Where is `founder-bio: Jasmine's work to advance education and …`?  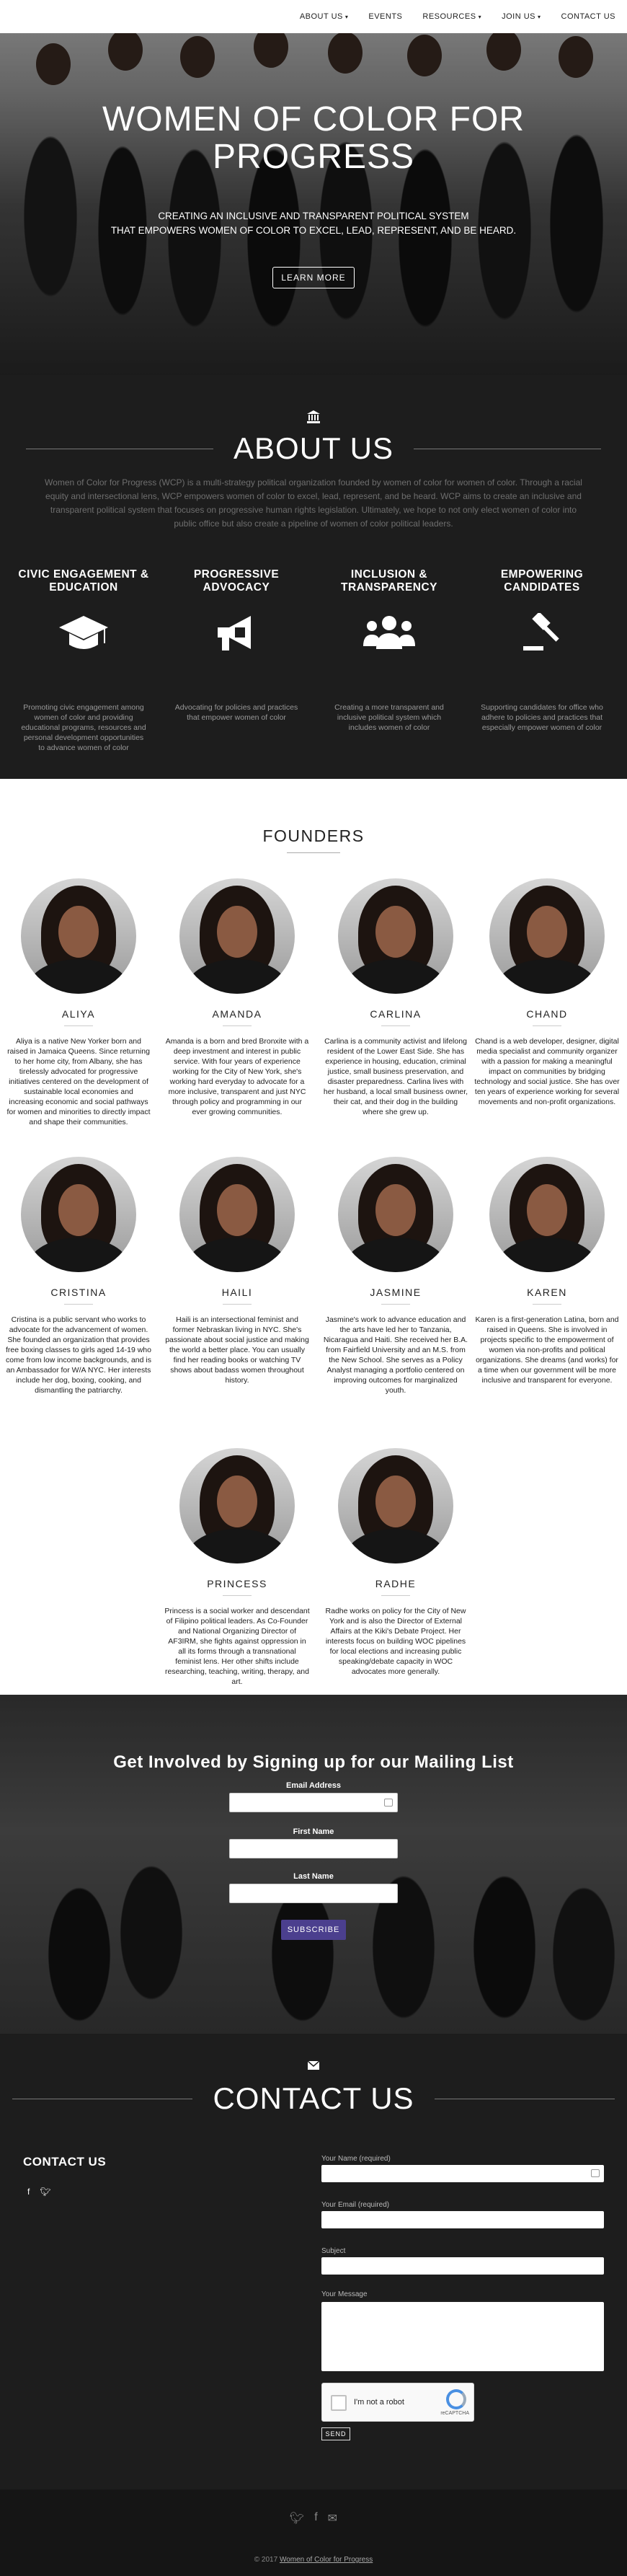 founder-bio: Jasmine's work to advance education and … is located at coordinates (395, 1355).